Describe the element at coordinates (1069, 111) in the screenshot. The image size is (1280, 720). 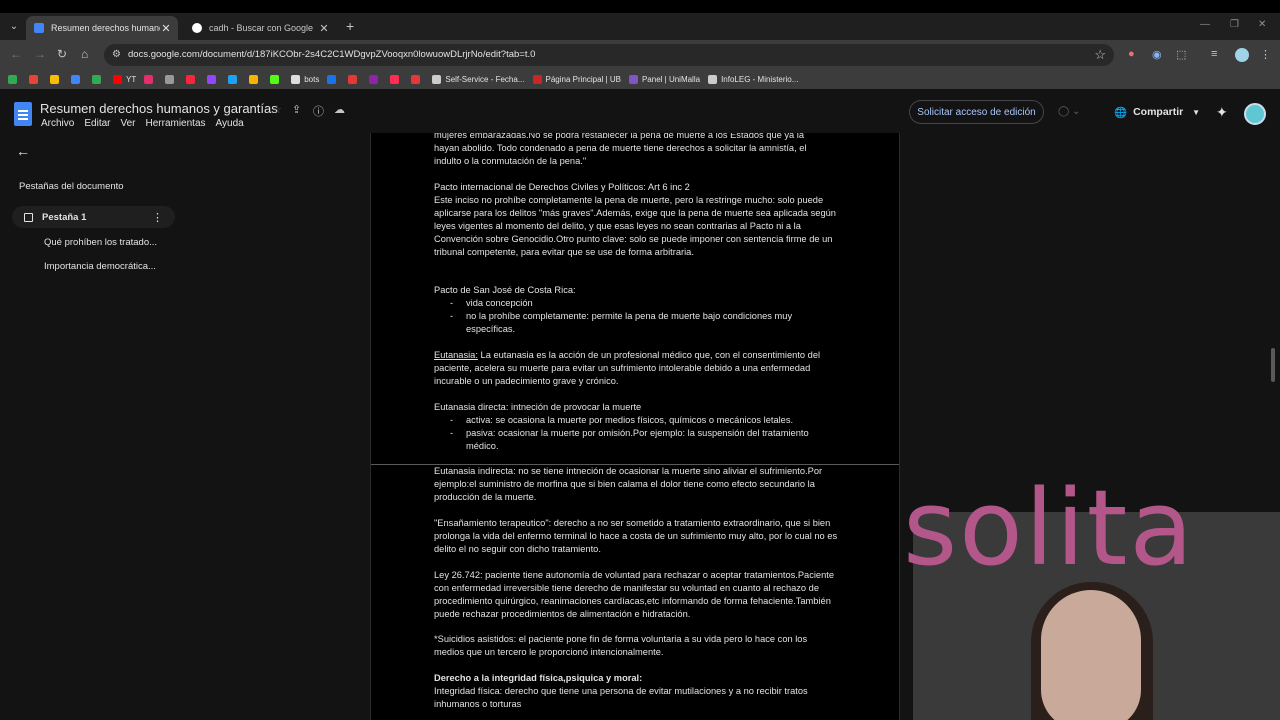
I see `history-icon: ◯ ⌄` at that location.